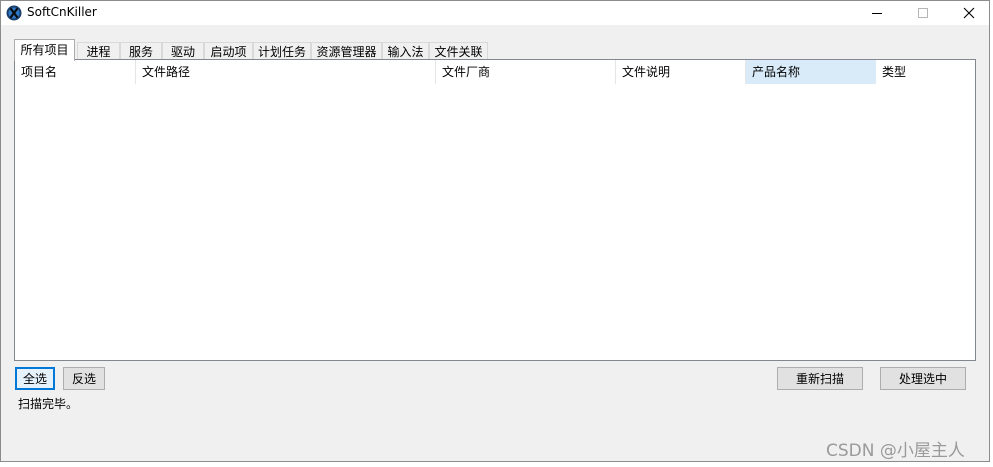  I want to click on background-strip, so click(496, 464).